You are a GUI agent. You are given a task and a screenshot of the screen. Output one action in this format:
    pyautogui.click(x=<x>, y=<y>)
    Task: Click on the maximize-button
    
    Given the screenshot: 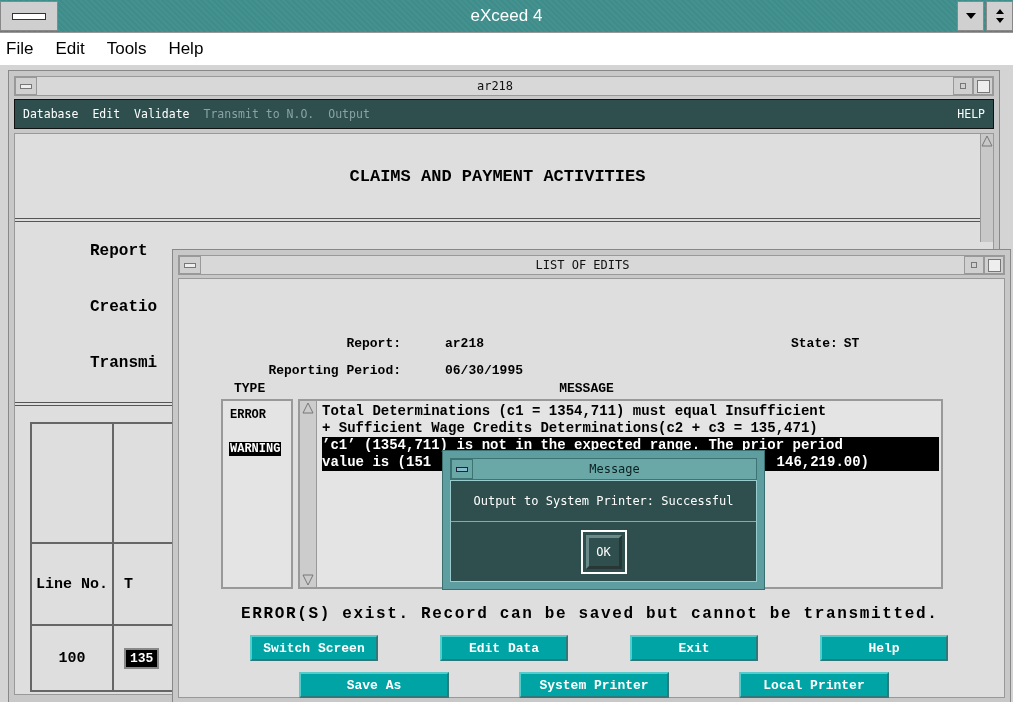 What is the action you would take?
    pyautogui.click(x=999, y=16)
    